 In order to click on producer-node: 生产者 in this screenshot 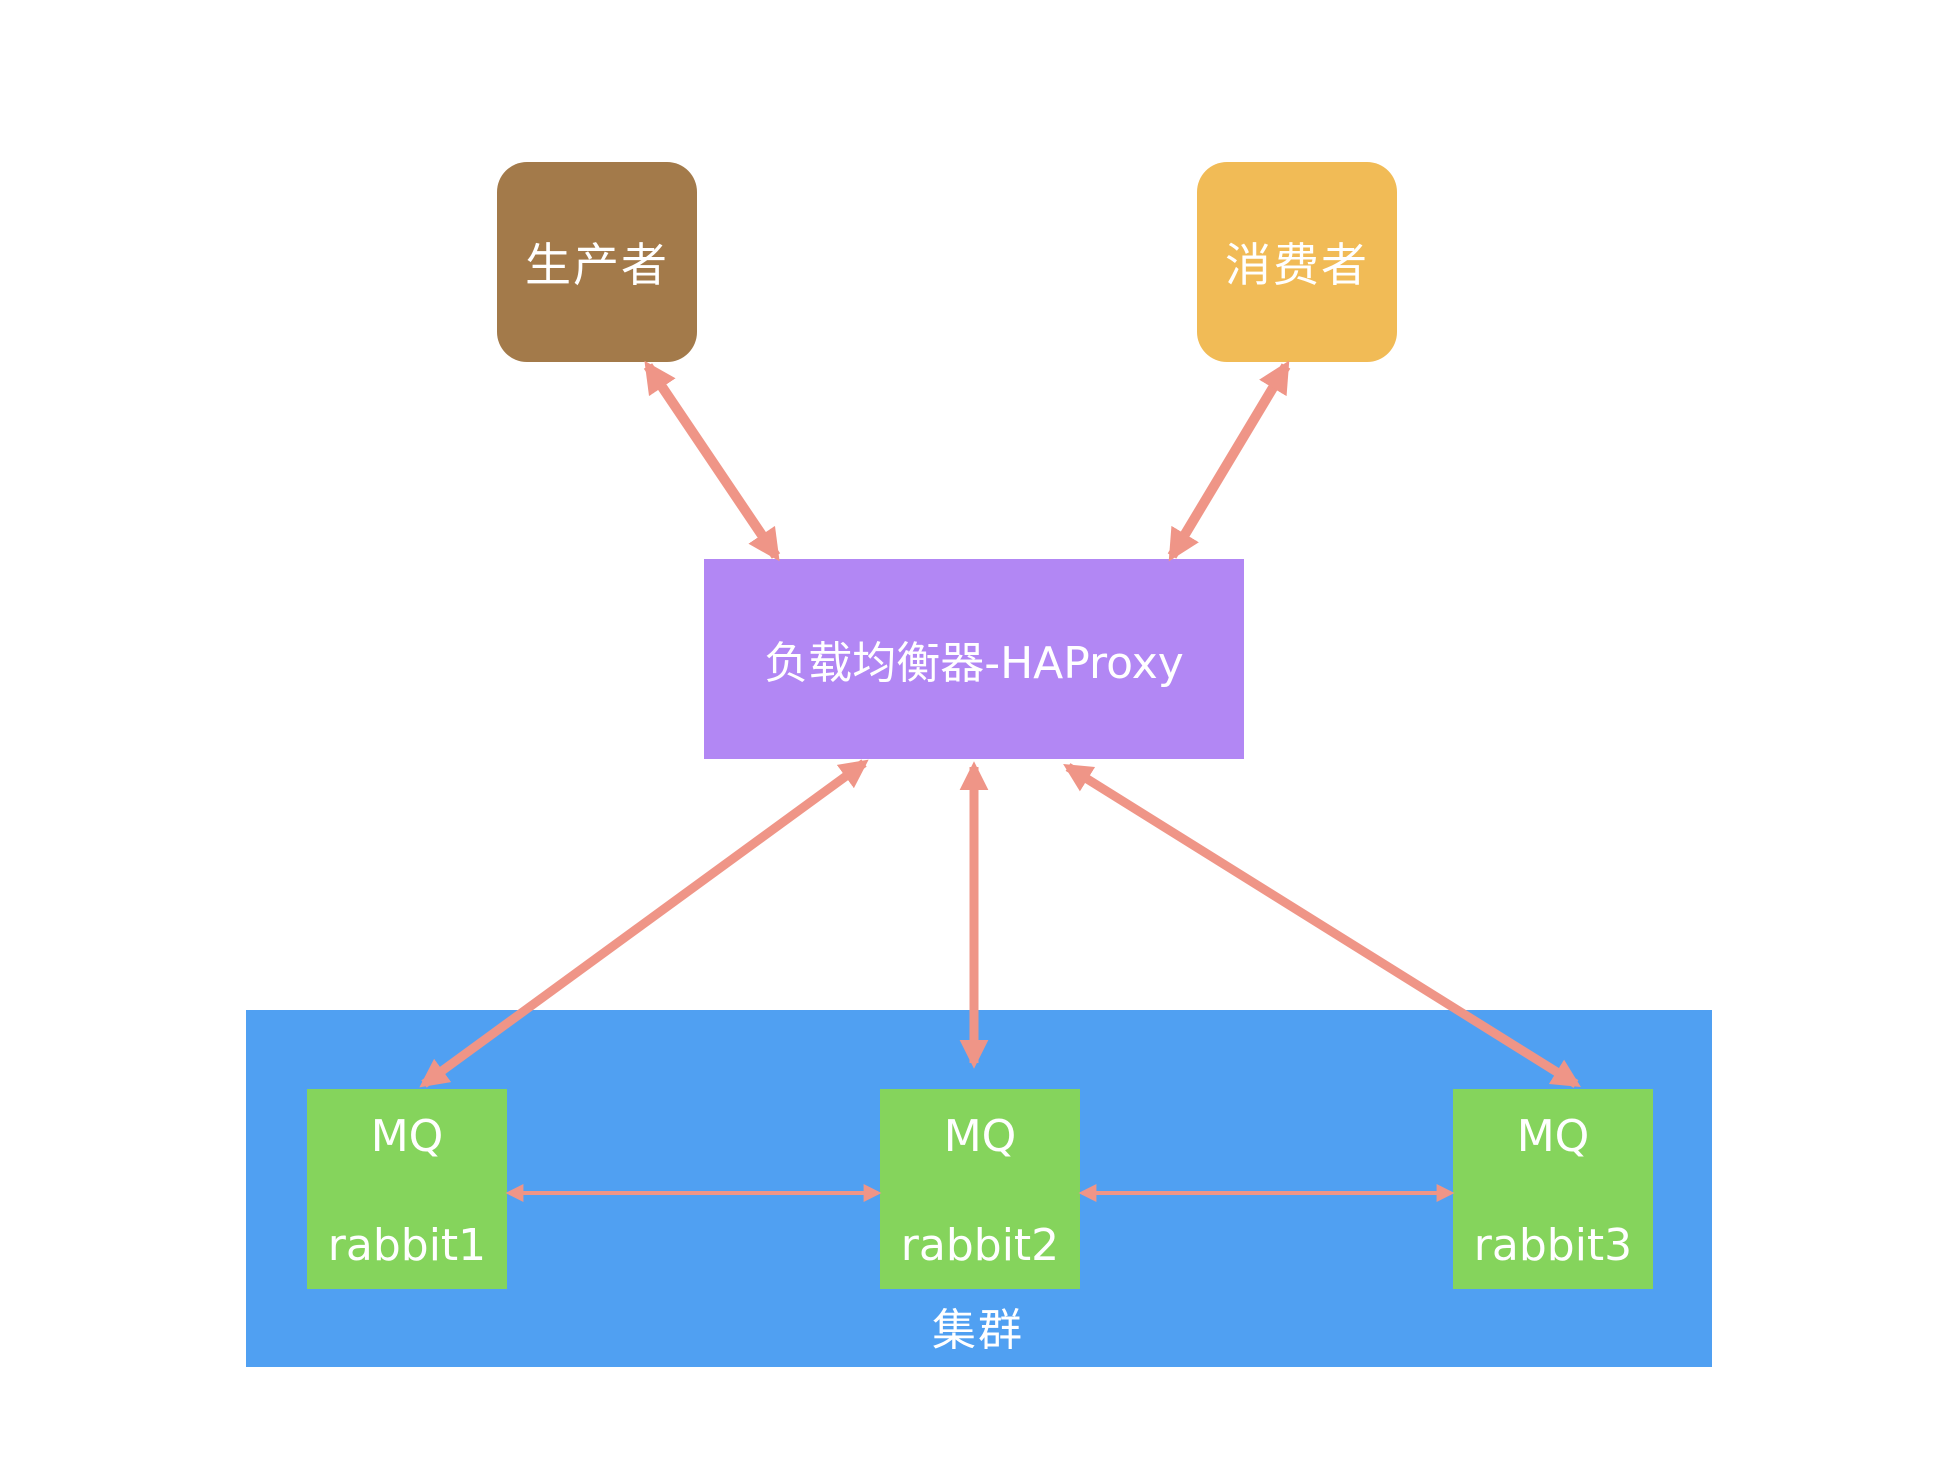, I will do `click(597, 262)`.